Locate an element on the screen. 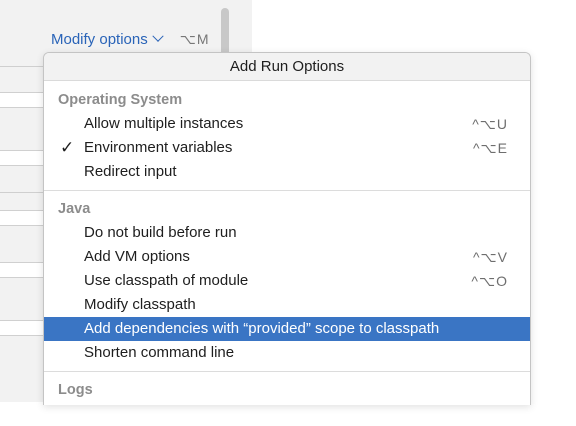 The image size is (576, 426). menu-item-shortcut: ^⌥O is located at coordinates (489, 281).